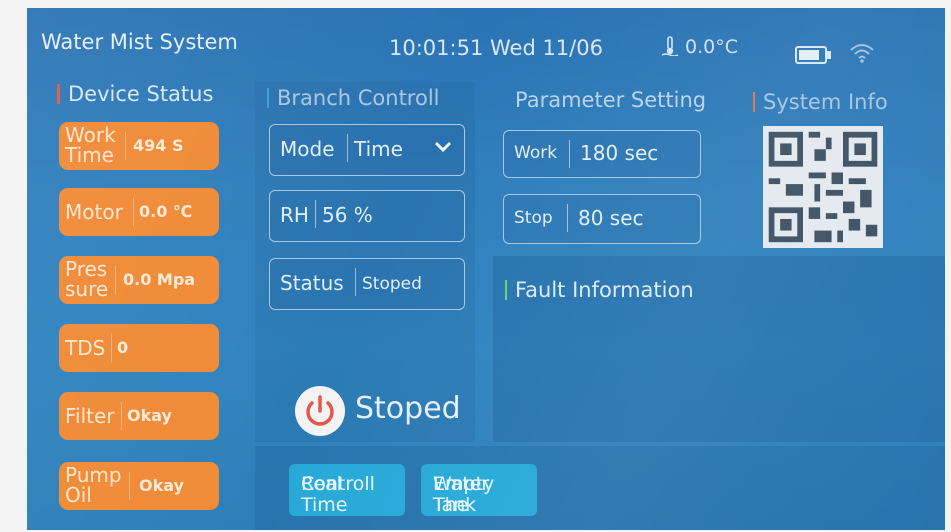 The image size is (951, 532). What do you see at coordinates (378, 149) in the screenshot?
I see `mode-value: Time` at bounding box center [378, 149].